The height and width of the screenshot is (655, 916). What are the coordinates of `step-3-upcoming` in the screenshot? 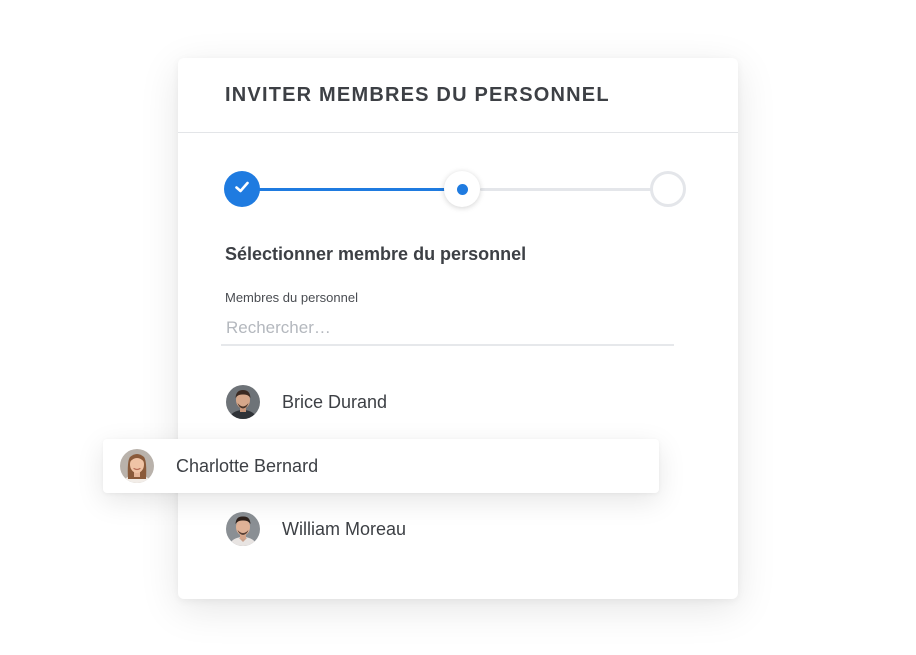 It's located at (668, 189).